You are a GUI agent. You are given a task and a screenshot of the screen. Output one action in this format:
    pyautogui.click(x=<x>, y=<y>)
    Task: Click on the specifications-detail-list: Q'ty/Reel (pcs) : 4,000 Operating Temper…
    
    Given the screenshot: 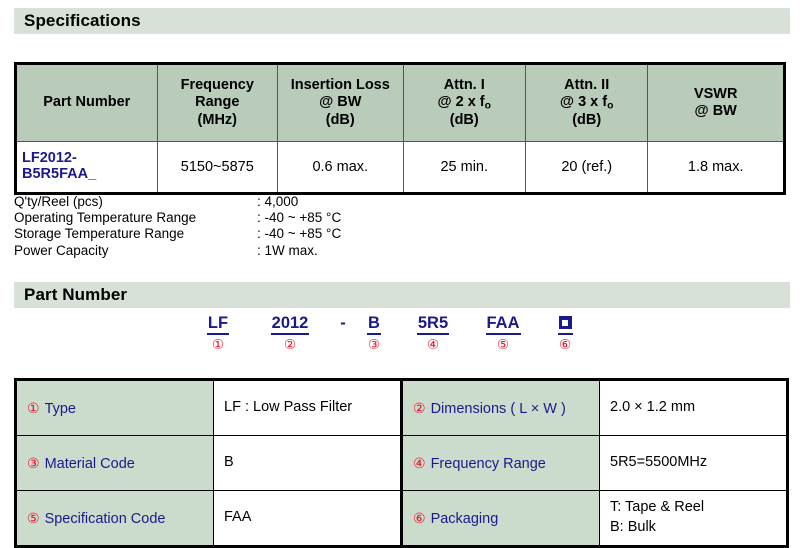 What is the action you would take?
    pyautogui.click(x=264, y=226)
    